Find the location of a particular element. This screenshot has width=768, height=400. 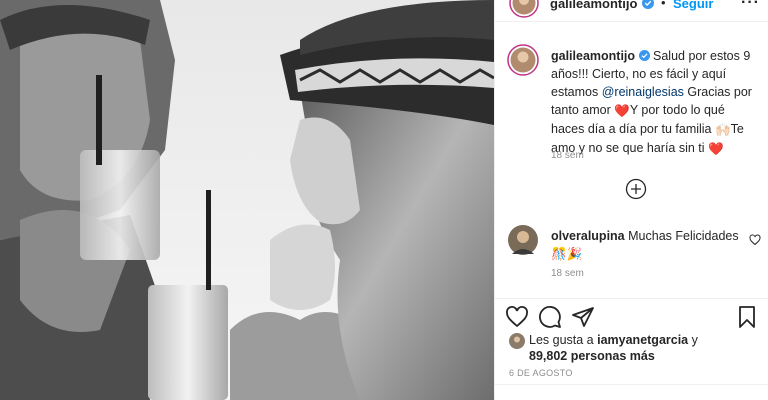

load-more-icon is located at coordinates (636, 189).